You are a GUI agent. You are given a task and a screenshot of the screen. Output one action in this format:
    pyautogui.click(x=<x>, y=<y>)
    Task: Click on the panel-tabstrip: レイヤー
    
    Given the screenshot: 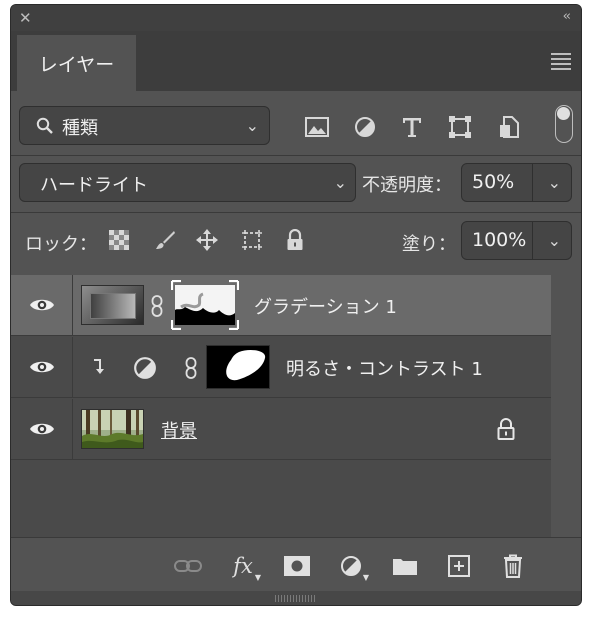 What is the action you would take?
    pyautogui.click(x=296, y=61)
    